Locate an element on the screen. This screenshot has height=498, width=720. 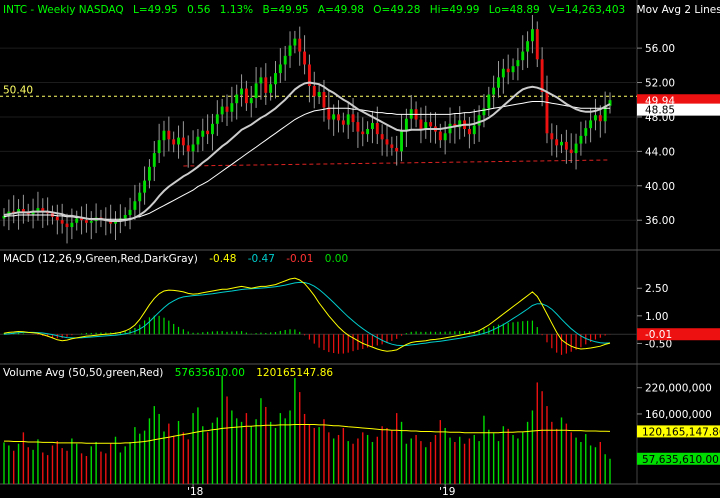
last-price: L=49.95 is located at coordinates (155, 10).